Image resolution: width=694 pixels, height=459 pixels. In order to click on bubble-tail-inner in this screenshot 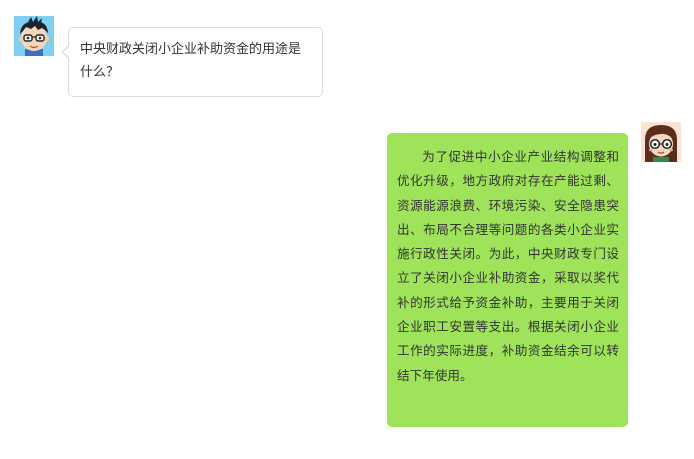, I will do `click(66, 52)`.